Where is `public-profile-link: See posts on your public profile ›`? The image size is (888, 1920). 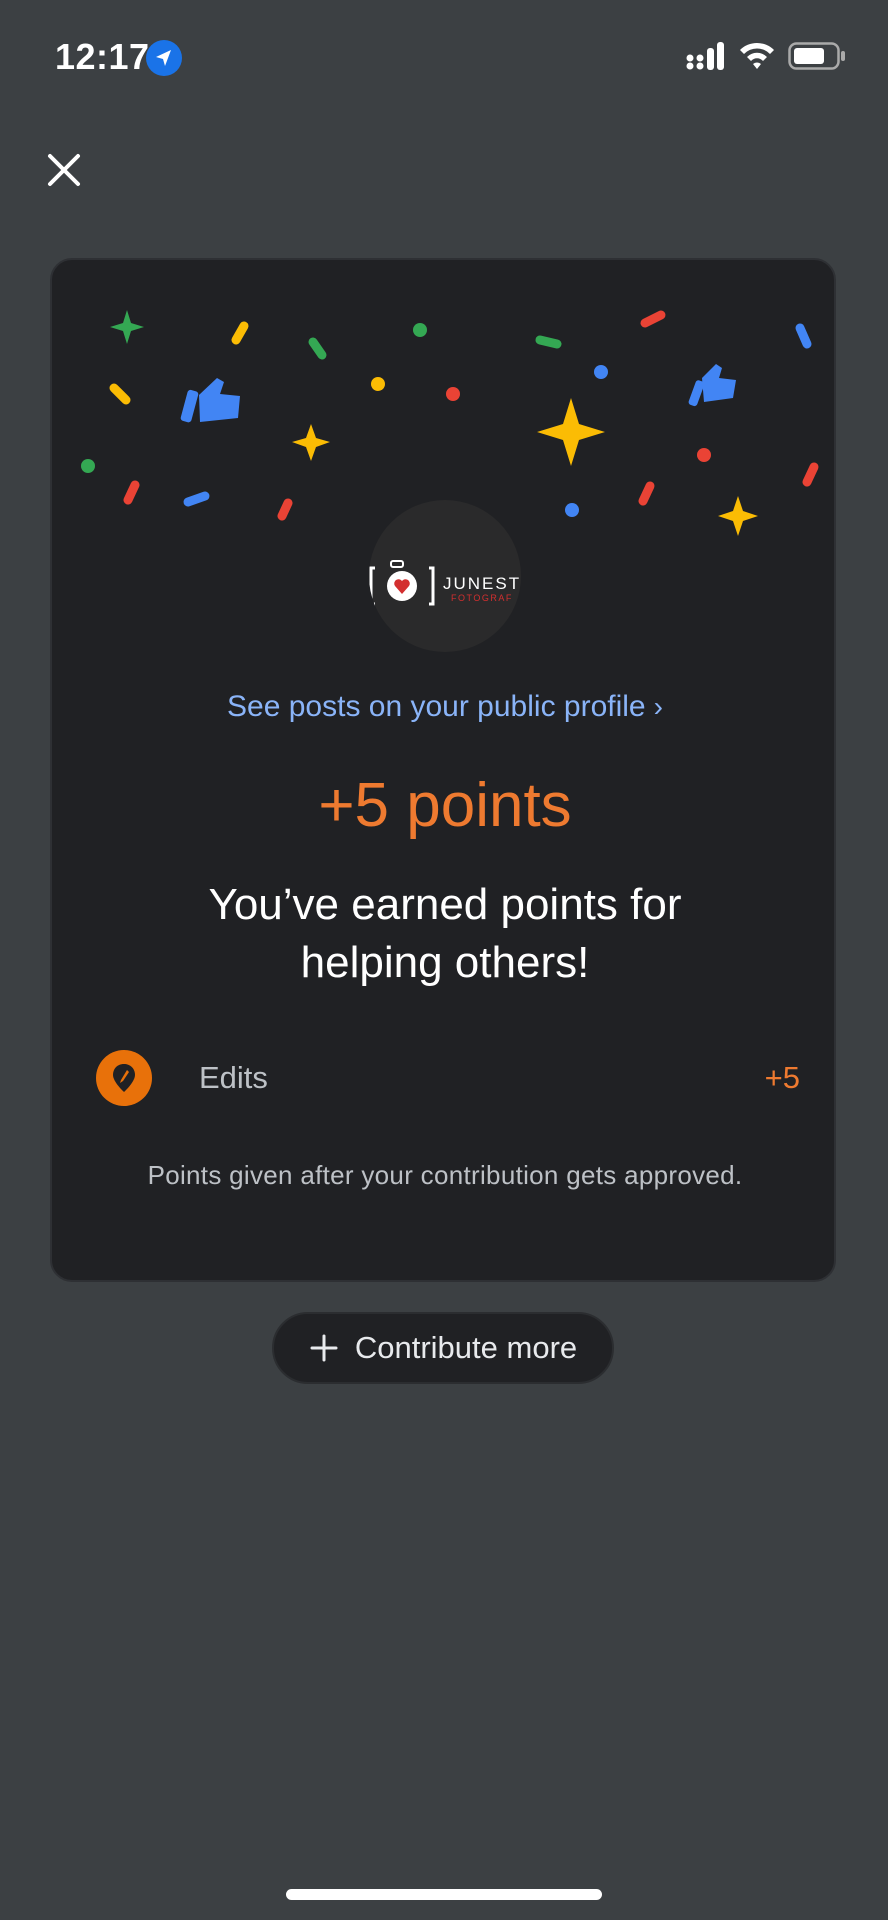
public-profile-link: See posts on your public profile › is located at coordinates (443, 707).